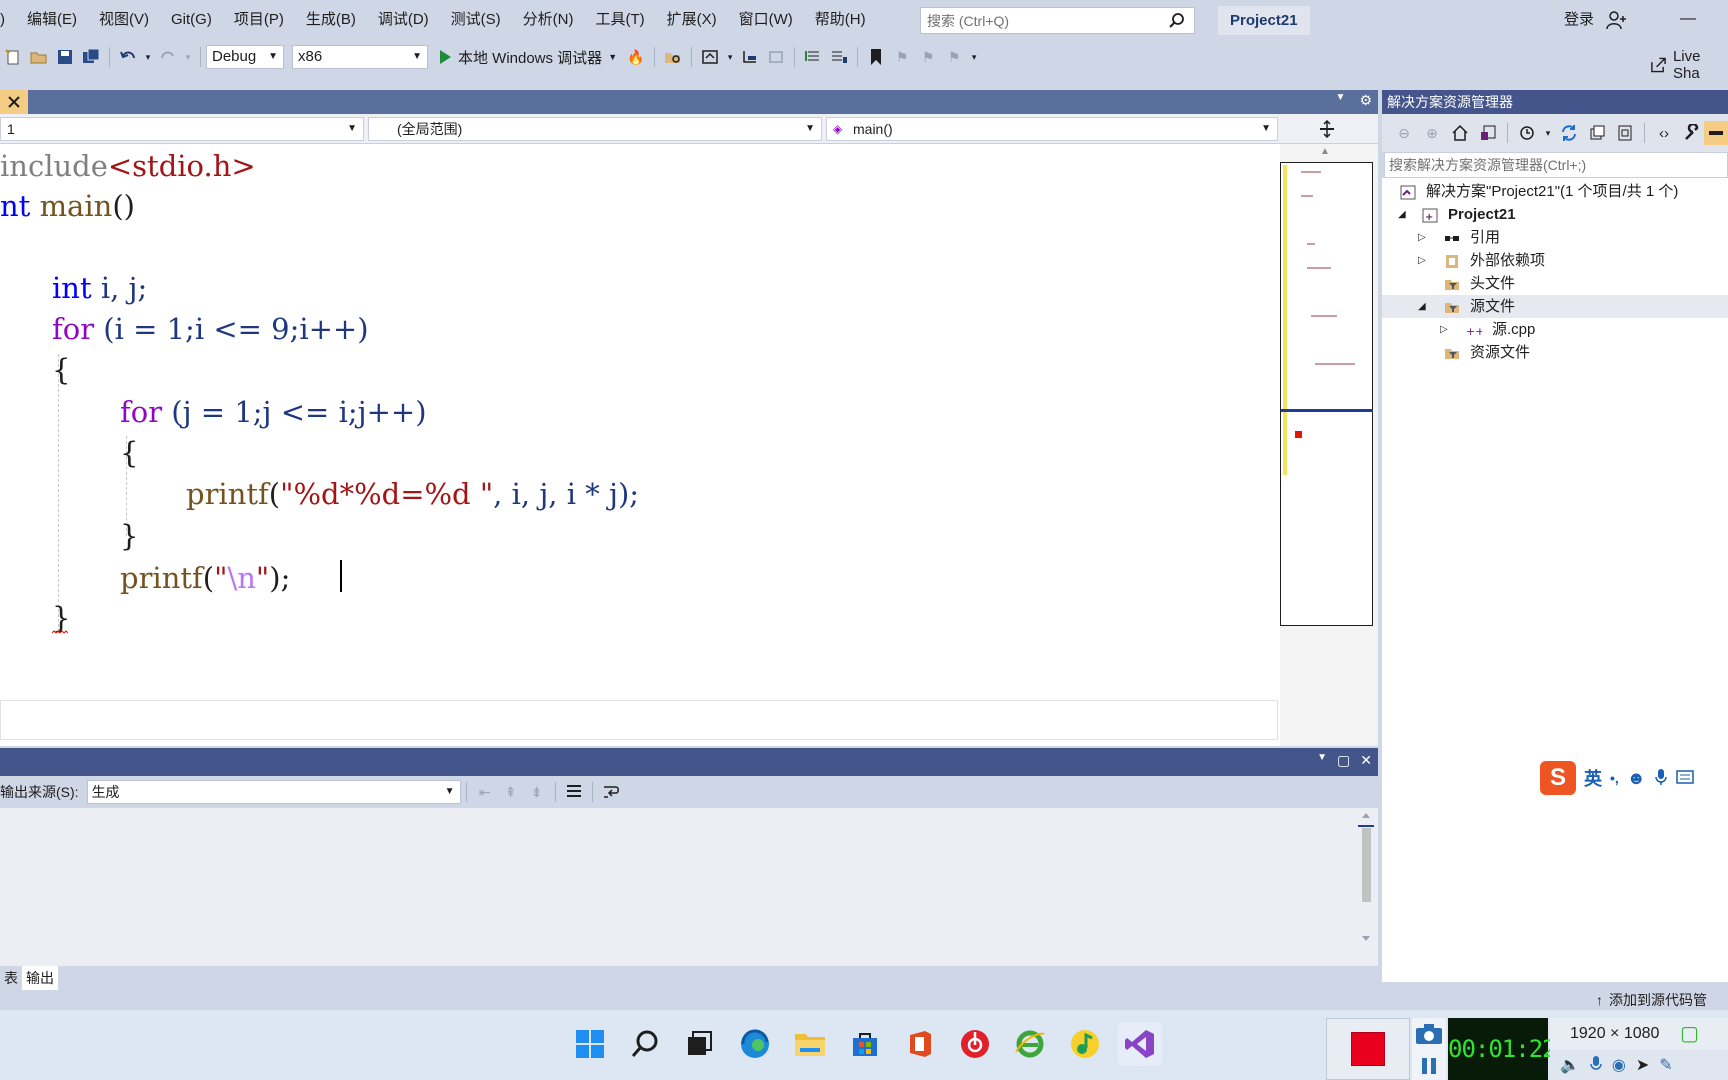 The image size is (1728, 1080). I want to click on clear-all-icon, so click(574, 792).